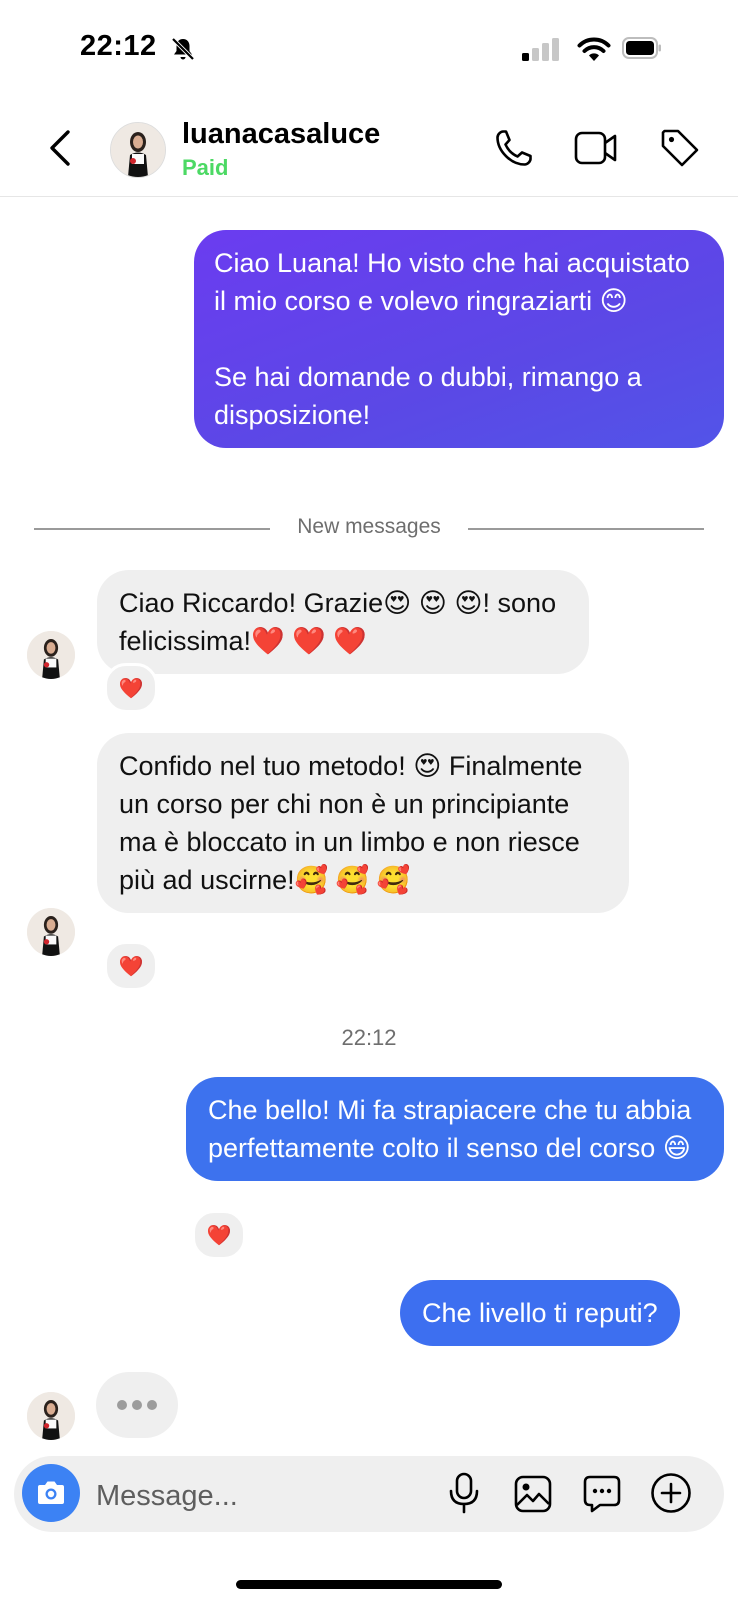 The image size is (738, 1600). I want to click on chat-username: luanacasaluce, so click(281, 134).